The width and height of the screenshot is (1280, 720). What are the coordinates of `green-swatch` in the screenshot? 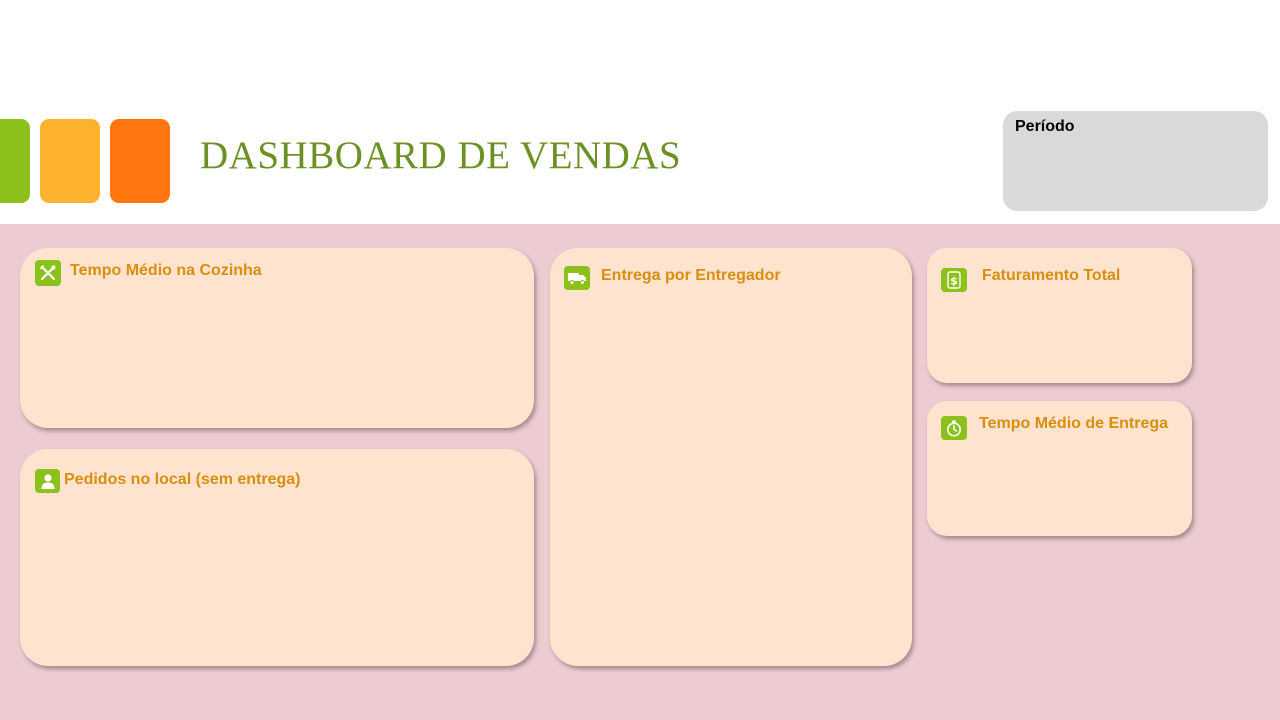 It's located at (15, 161).